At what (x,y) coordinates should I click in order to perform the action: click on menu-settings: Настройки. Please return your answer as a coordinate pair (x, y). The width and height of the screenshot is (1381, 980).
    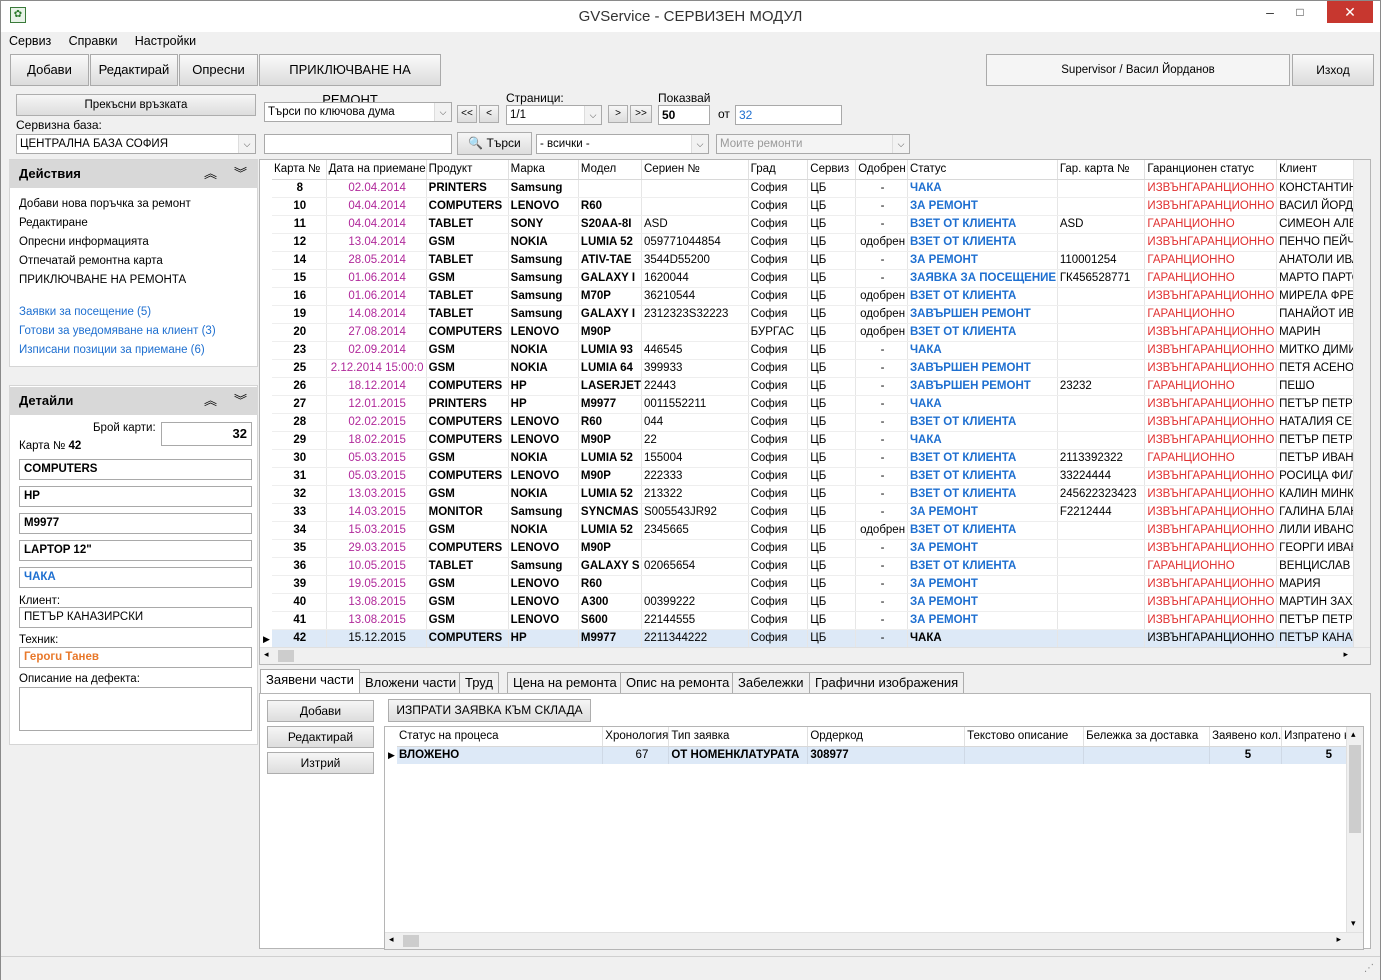
    Looking at the image, I should click on (165, 41).